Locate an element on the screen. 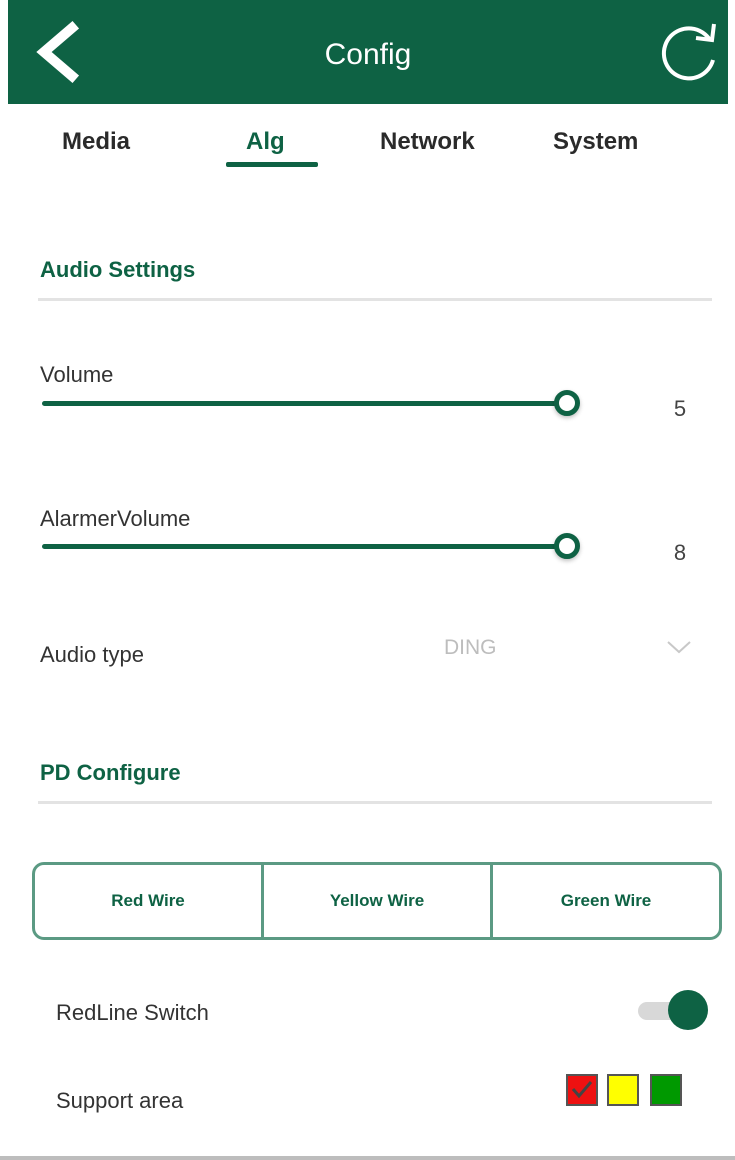 Image resolution: width=735 pixels, height=1160 pixels. tab-network: Network is located at coordinates (427, 142).